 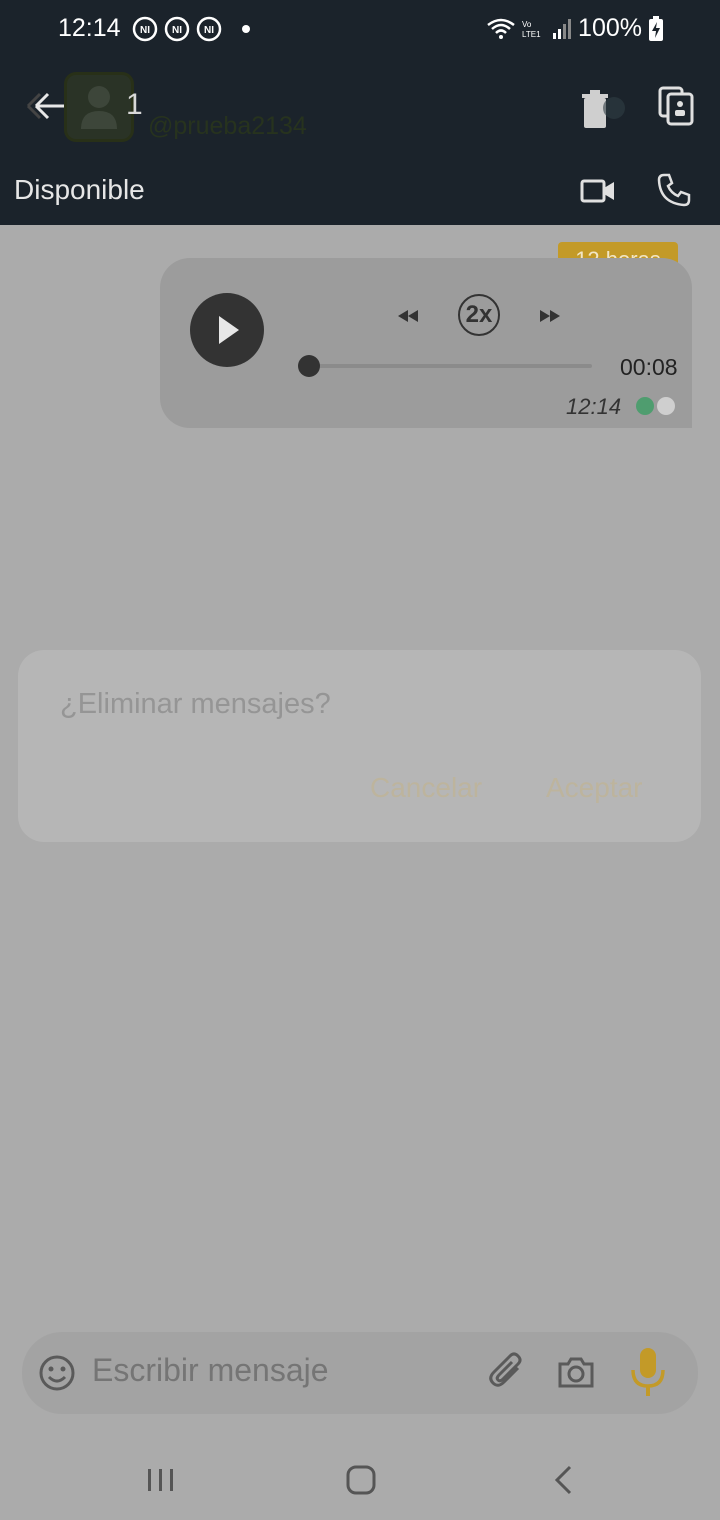 What do you see at coordinates (531, 34) in the screenshot?
I see `svg-text: LTE1` at bounding box center [531, 34].